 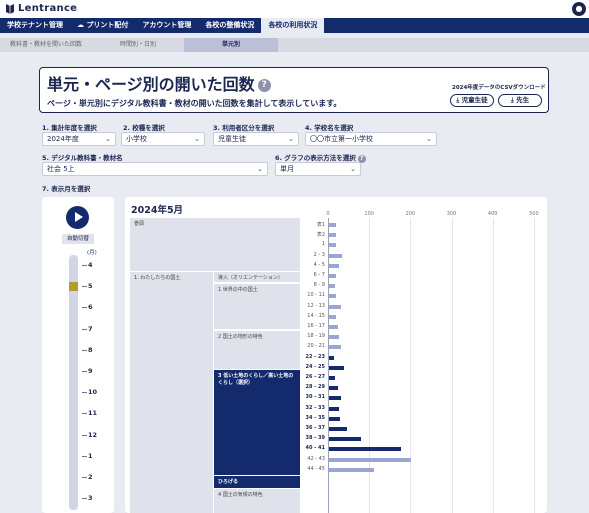 I want to click on tree-node: 導入（オリエンテーション）, so click(x=257, y=277).